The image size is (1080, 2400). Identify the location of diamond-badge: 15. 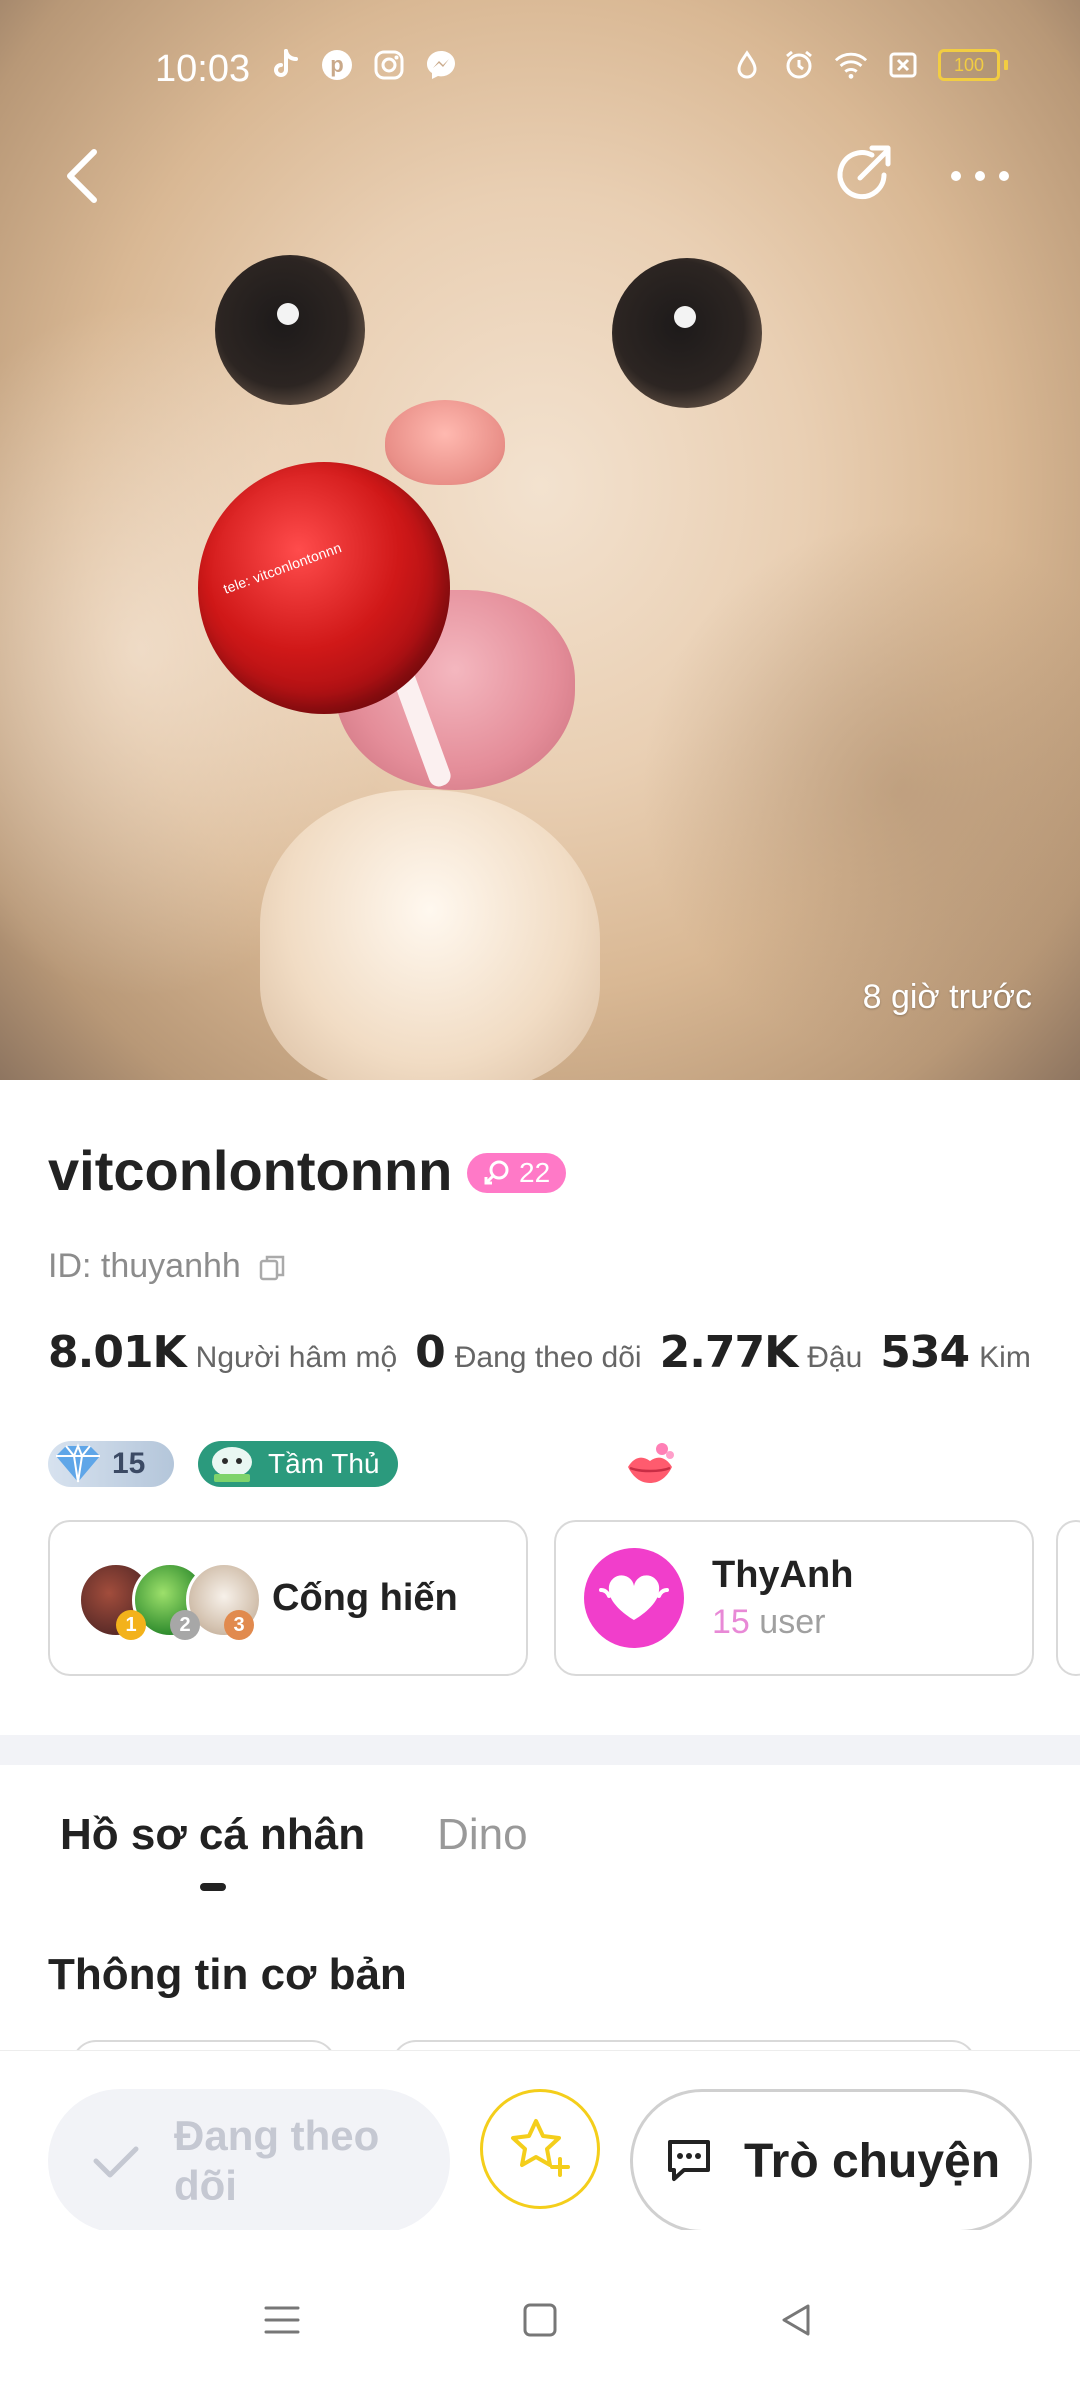
(111, 1464).